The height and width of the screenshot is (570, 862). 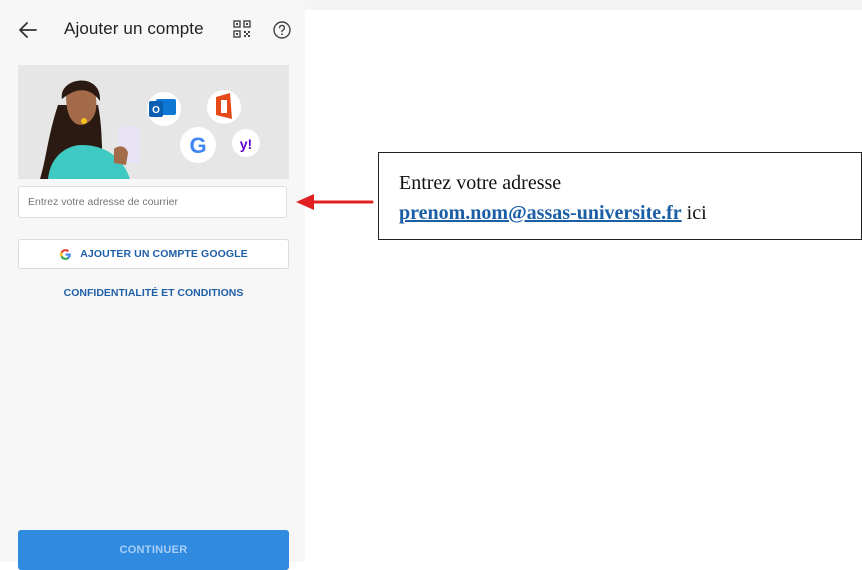 What do you see at coordinates (65, 254) in the screenshot?
I see `google-g-icon` at bounding box center [65, 254].